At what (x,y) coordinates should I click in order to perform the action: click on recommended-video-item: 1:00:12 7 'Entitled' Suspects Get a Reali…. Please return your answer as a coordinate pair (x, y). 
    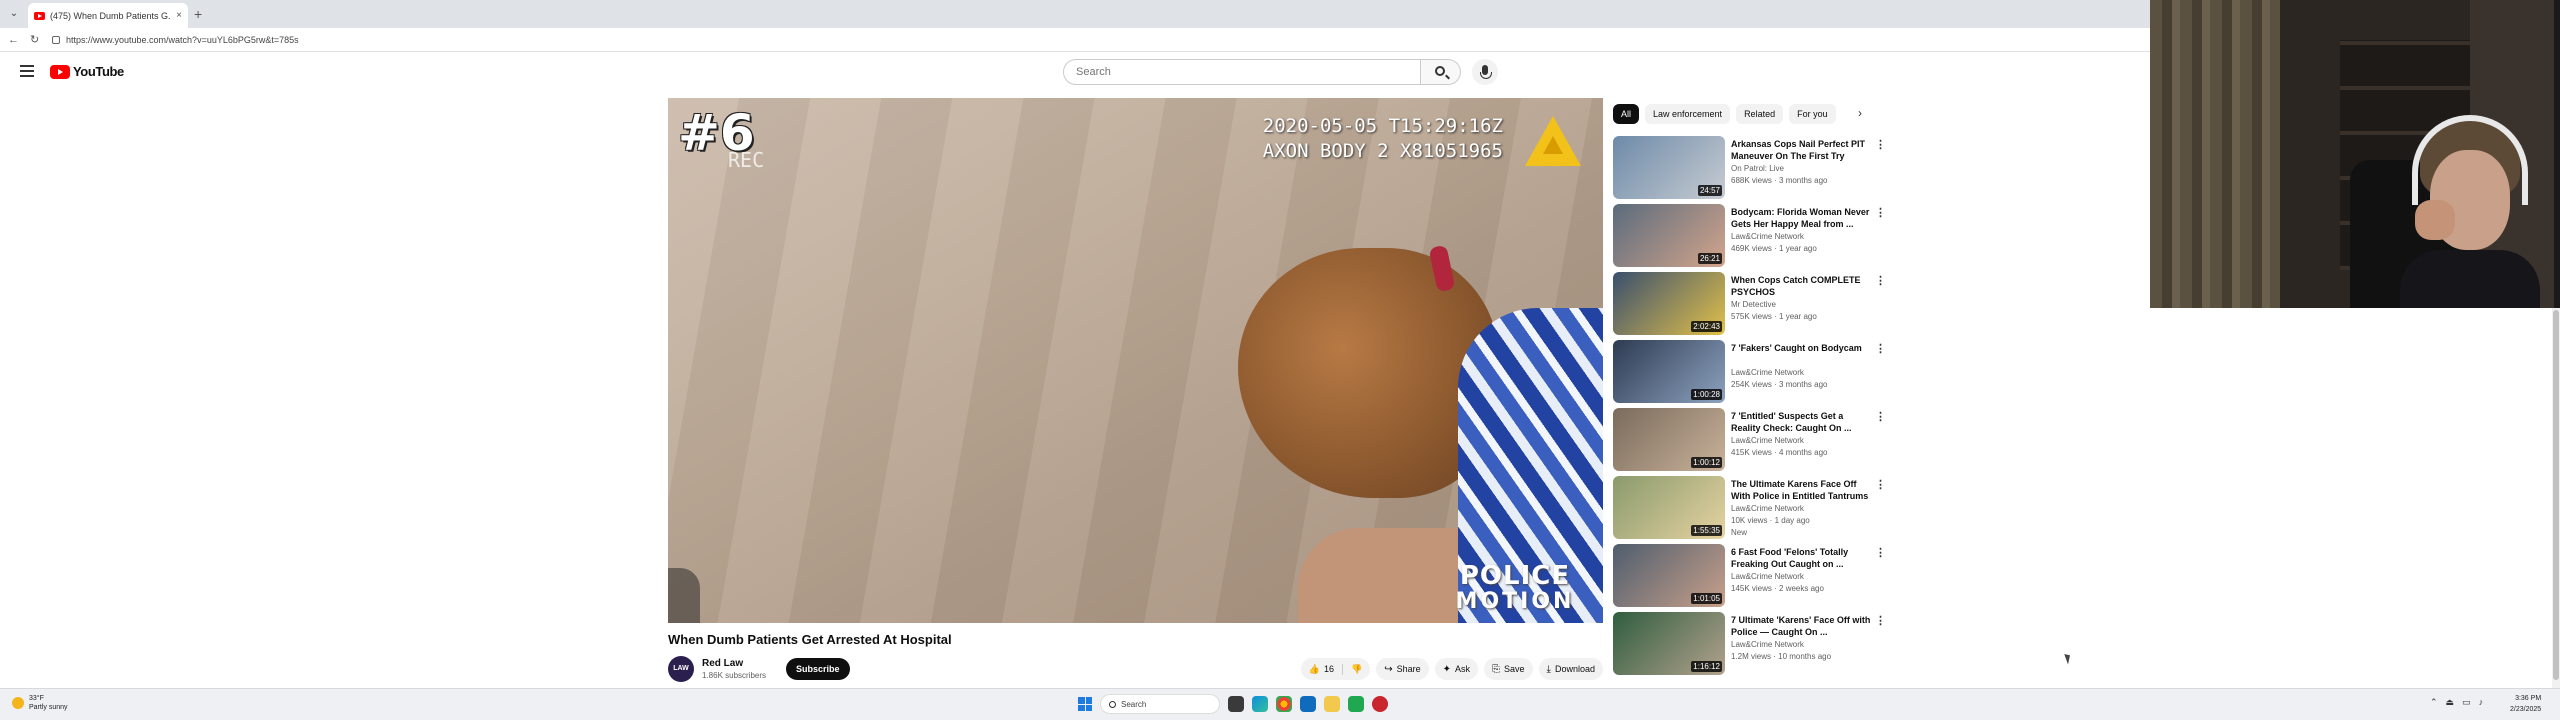
    Looking at the image, I should click on (1749, 442).